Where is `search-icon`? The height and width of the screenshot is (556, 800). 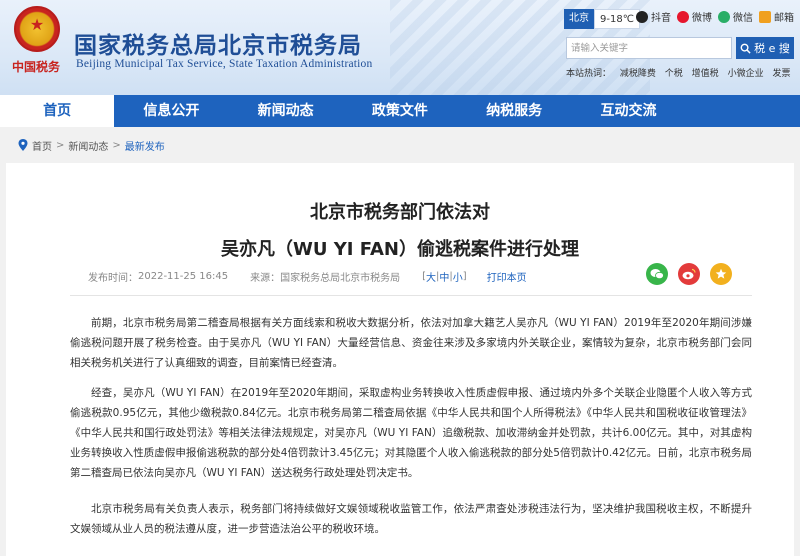
search-icon is located at coordinates (745, 48).